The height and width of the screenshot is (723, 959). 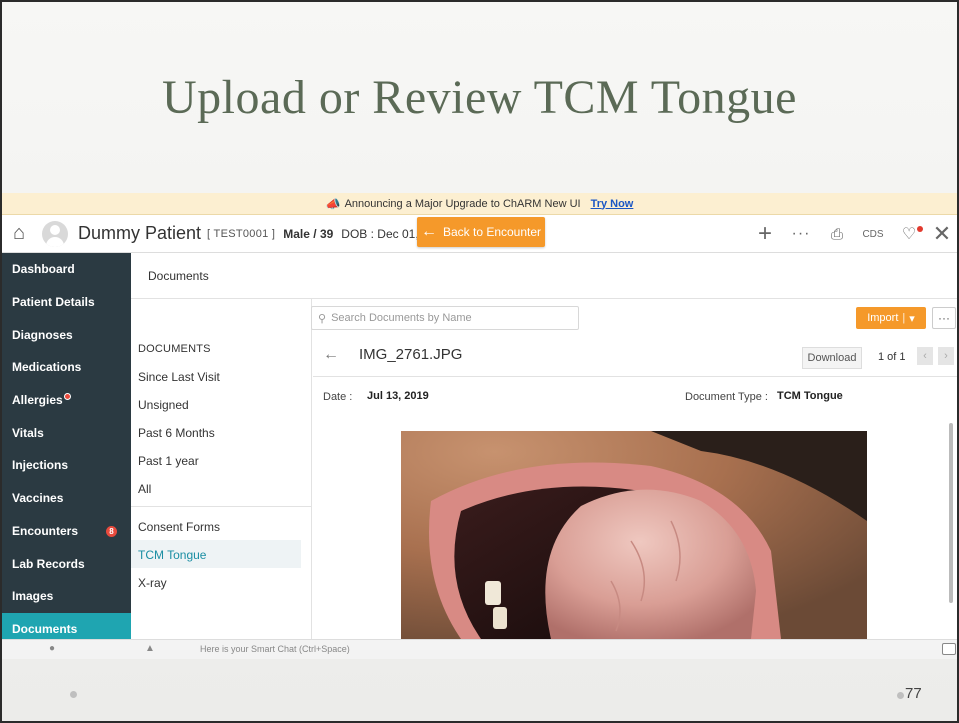 I want to click on more-horizontal-icon: ···, so click(x=801, y=234).